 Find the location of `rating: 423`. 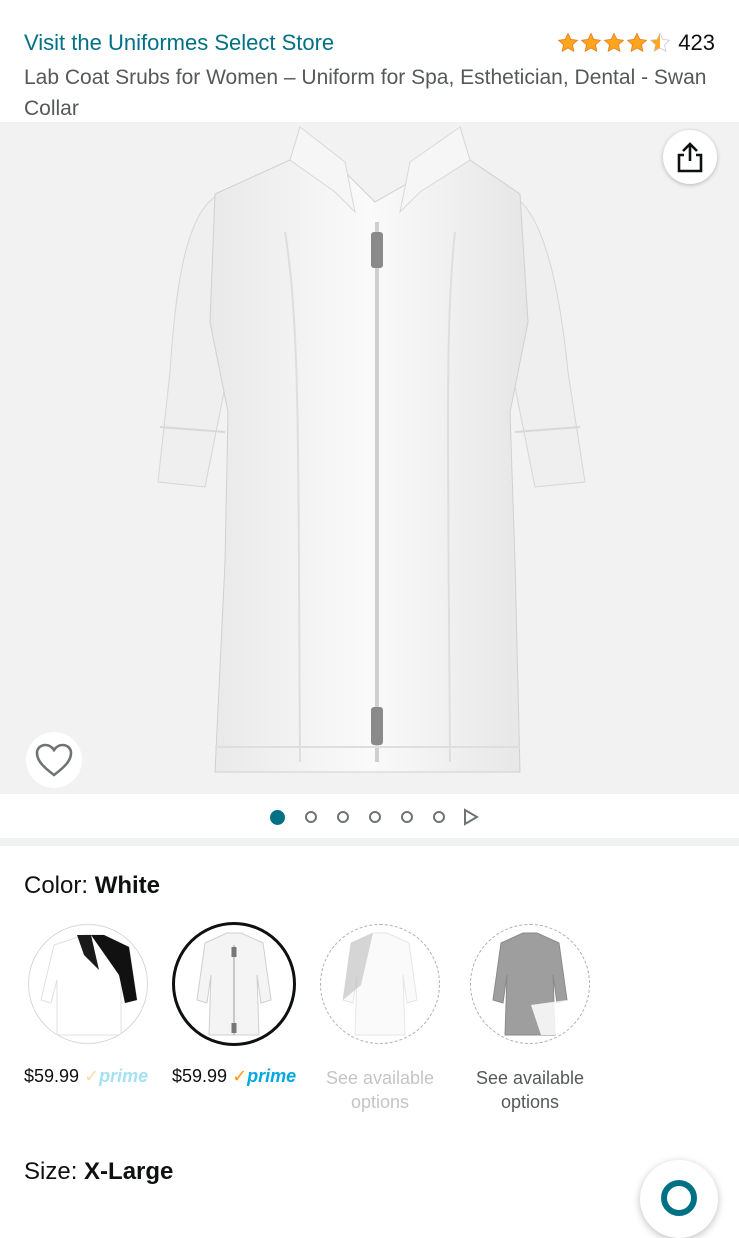

rating: 423 is located at coordinates (636, 43).